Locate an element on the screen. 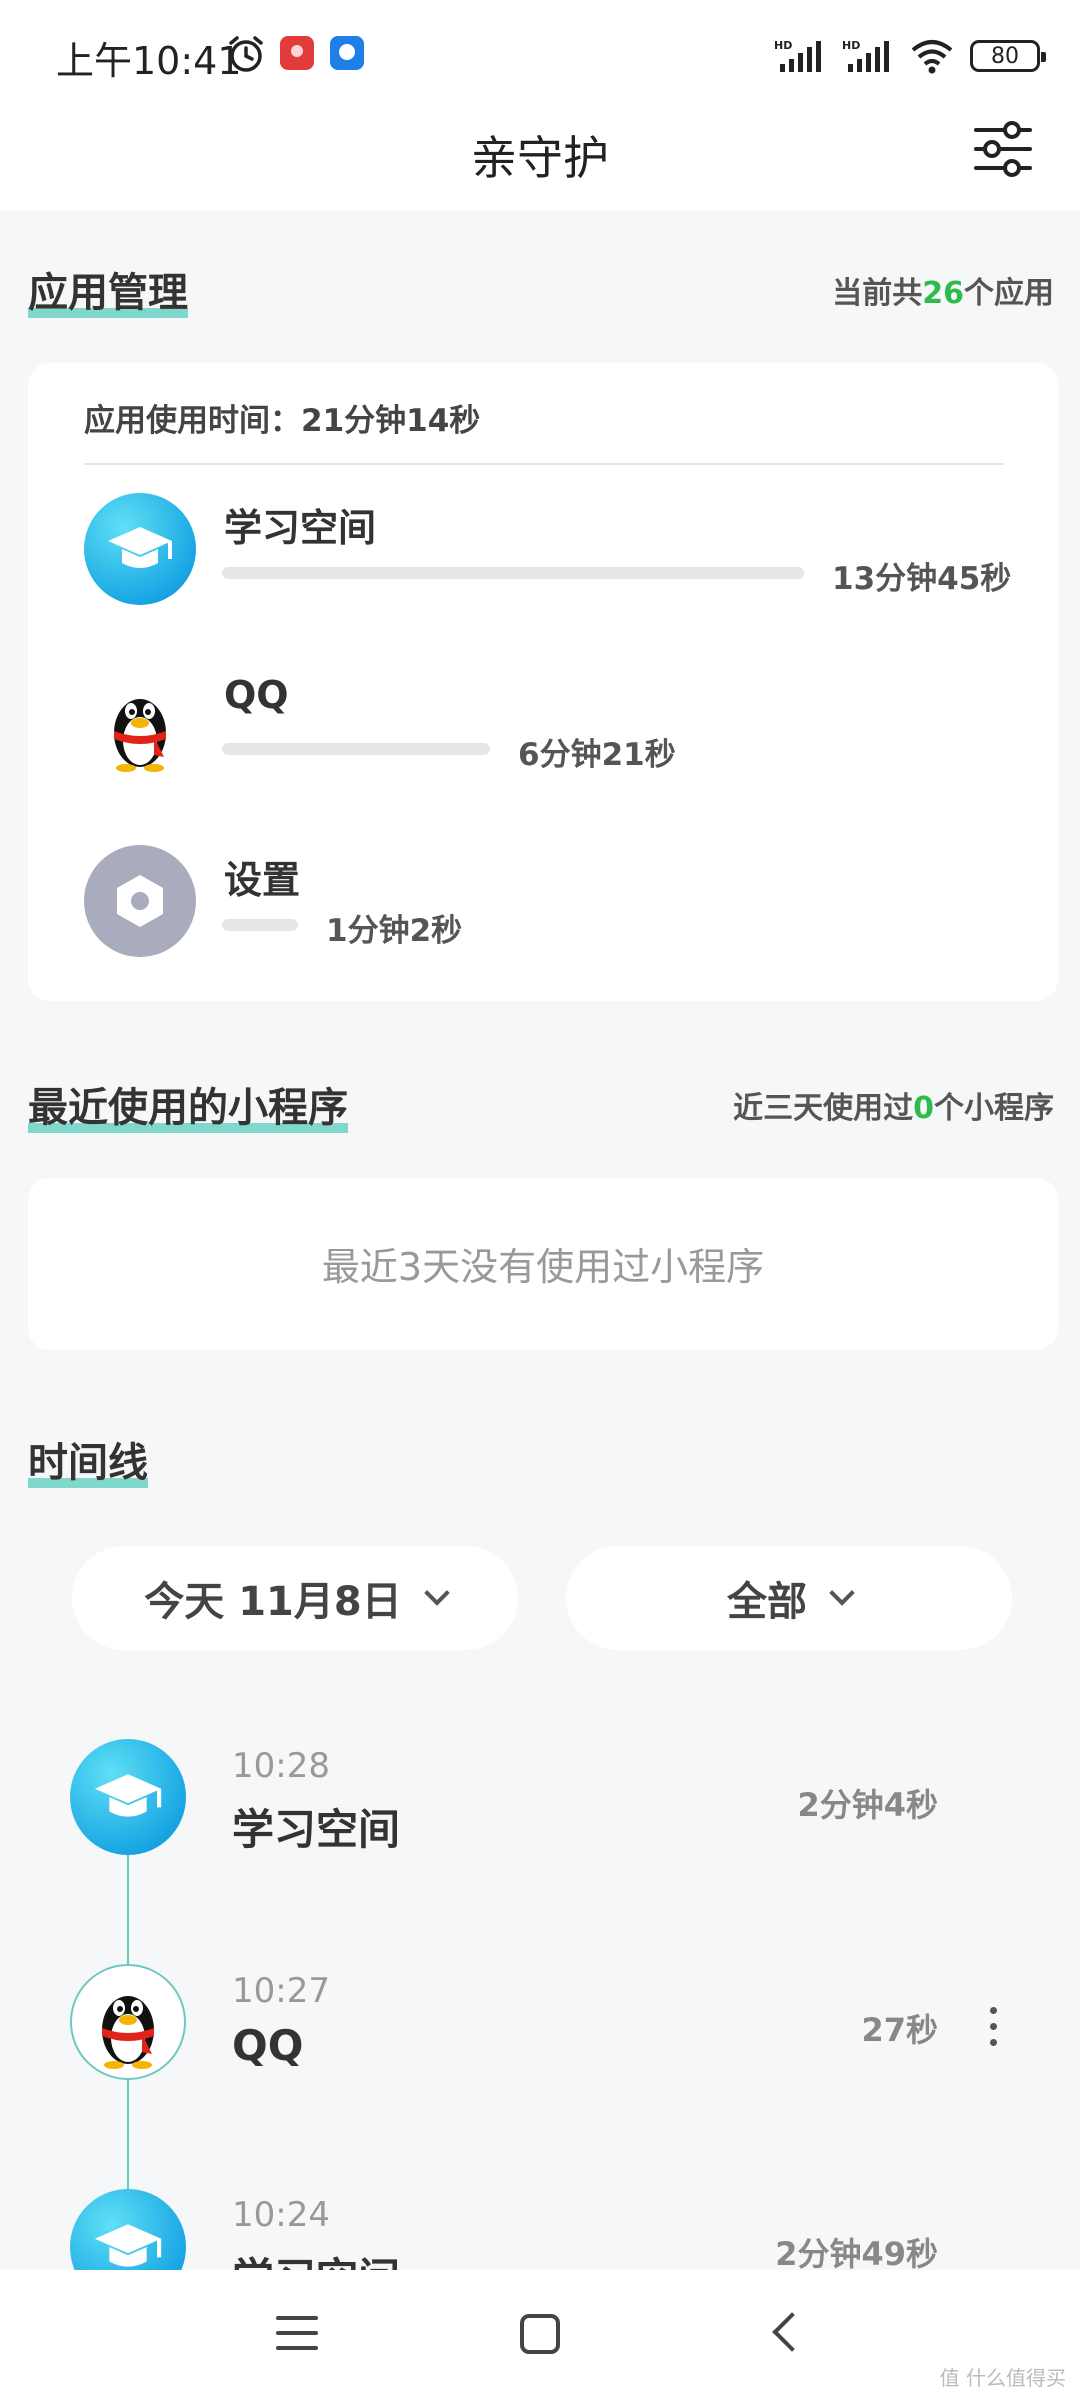 The height and width of the screenshot is (2400, 1080). type-filter-dropdown: 全部 is located at coordinates (789, 1598).